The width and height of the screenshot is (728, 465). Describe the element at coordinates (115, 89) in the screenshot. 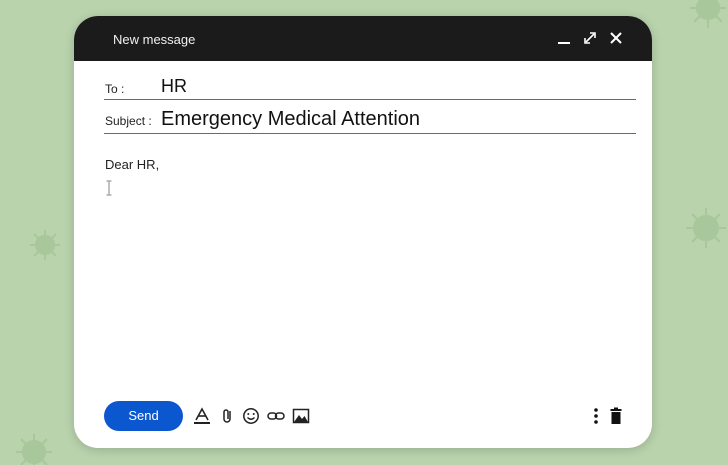

I see `to-label: To :` at that location.